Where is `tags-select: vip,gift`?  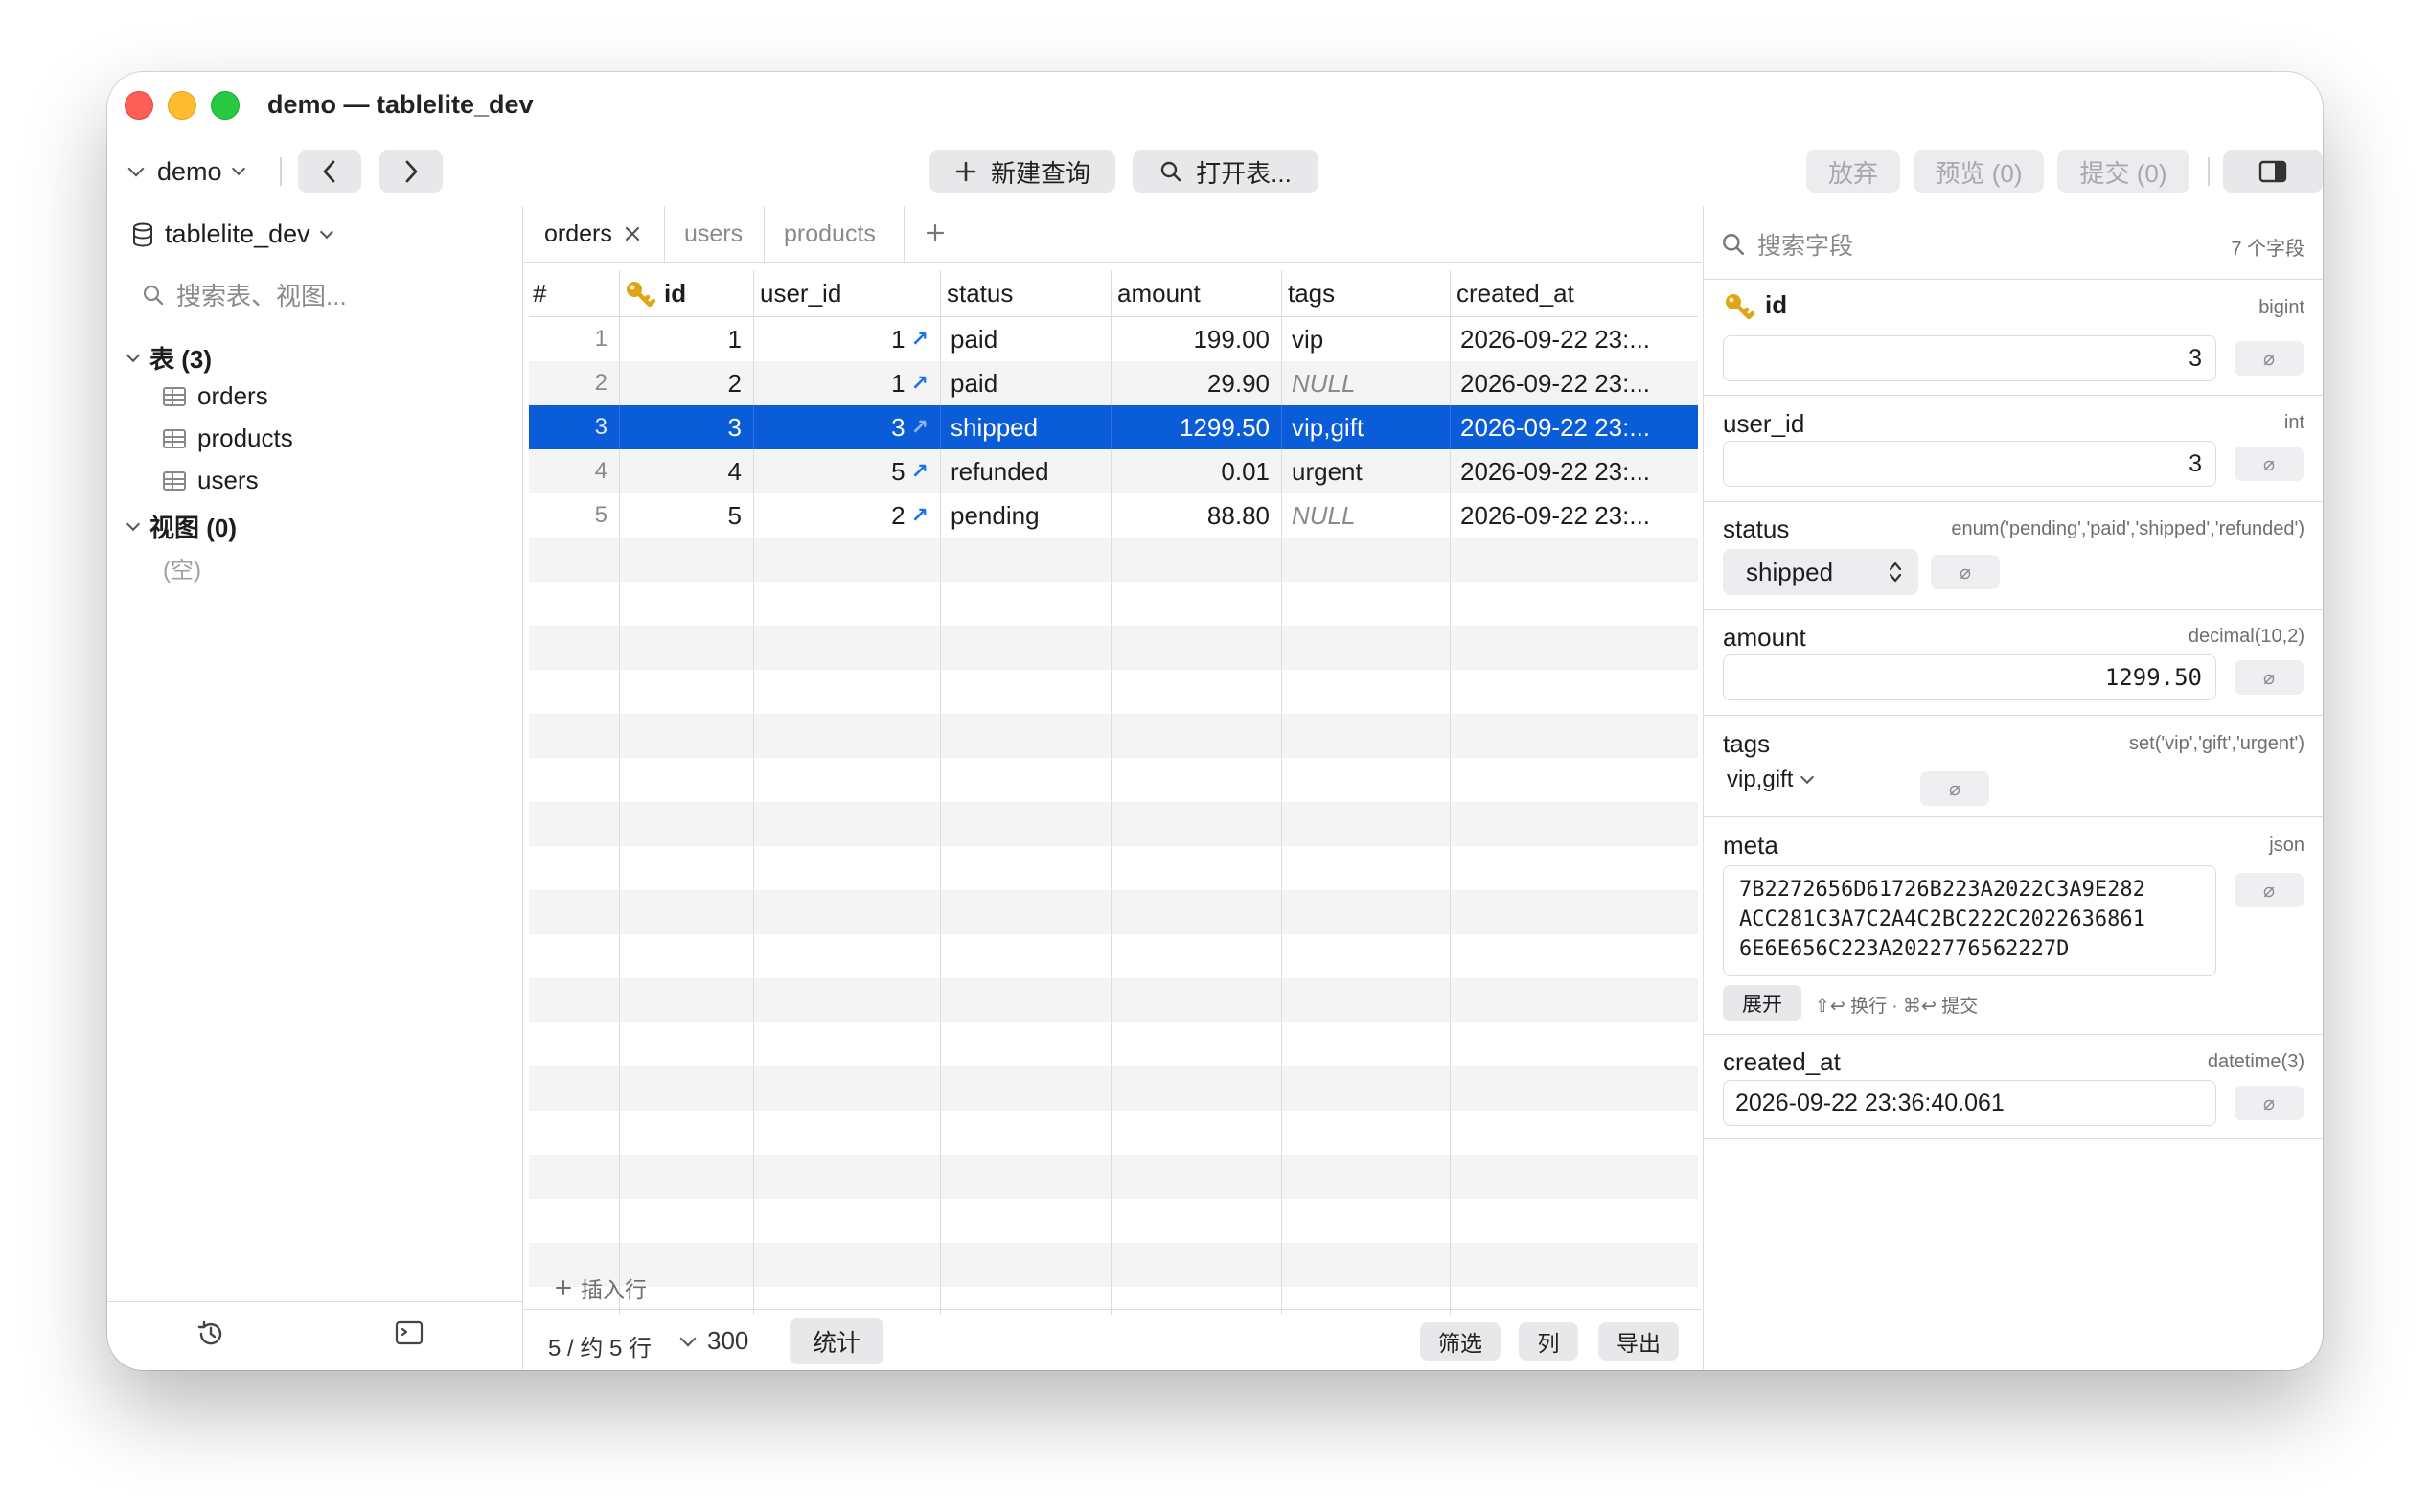 tags-select: vip,gift is located at coordinates (1771, 780).